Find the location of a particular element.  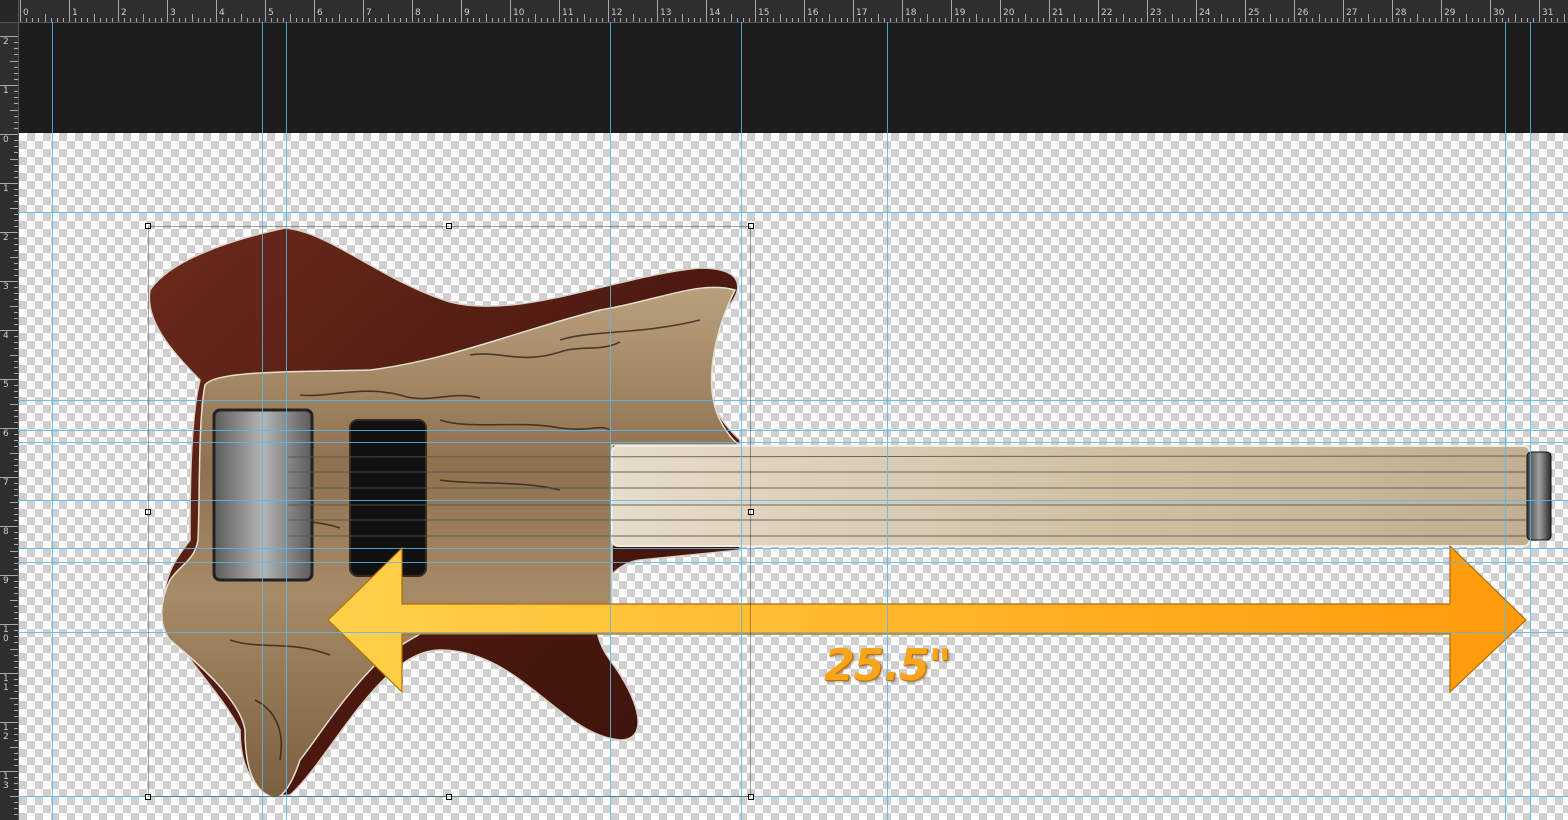

fretboard is located at coordinates (1071, 496).